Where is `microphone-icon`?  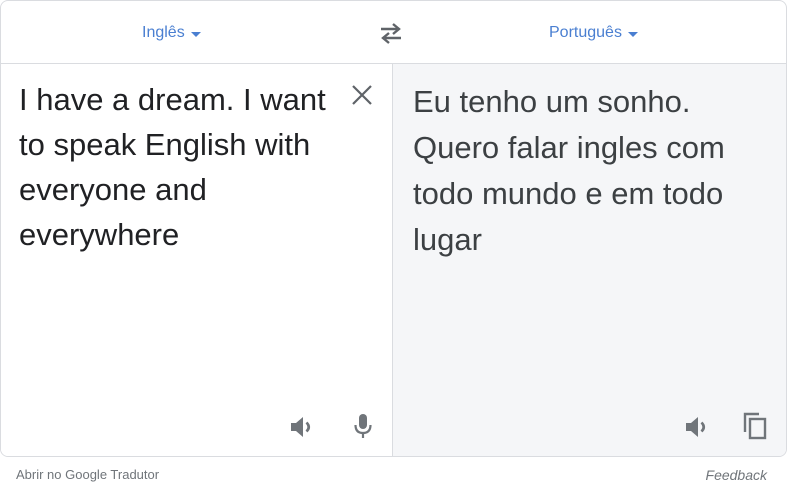 microphone-icon is located at coordinates (363, 426).